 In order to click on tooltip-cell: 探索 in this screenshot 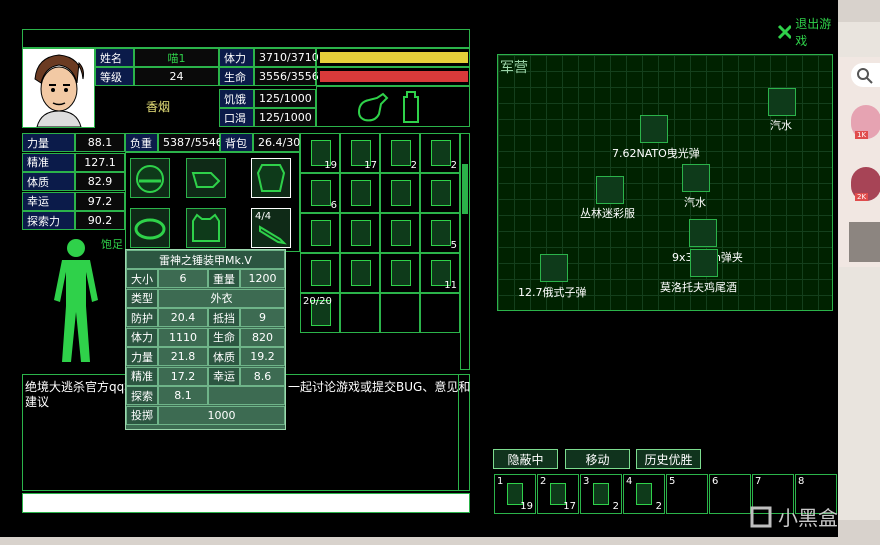, I will do `click(142, 395)`.